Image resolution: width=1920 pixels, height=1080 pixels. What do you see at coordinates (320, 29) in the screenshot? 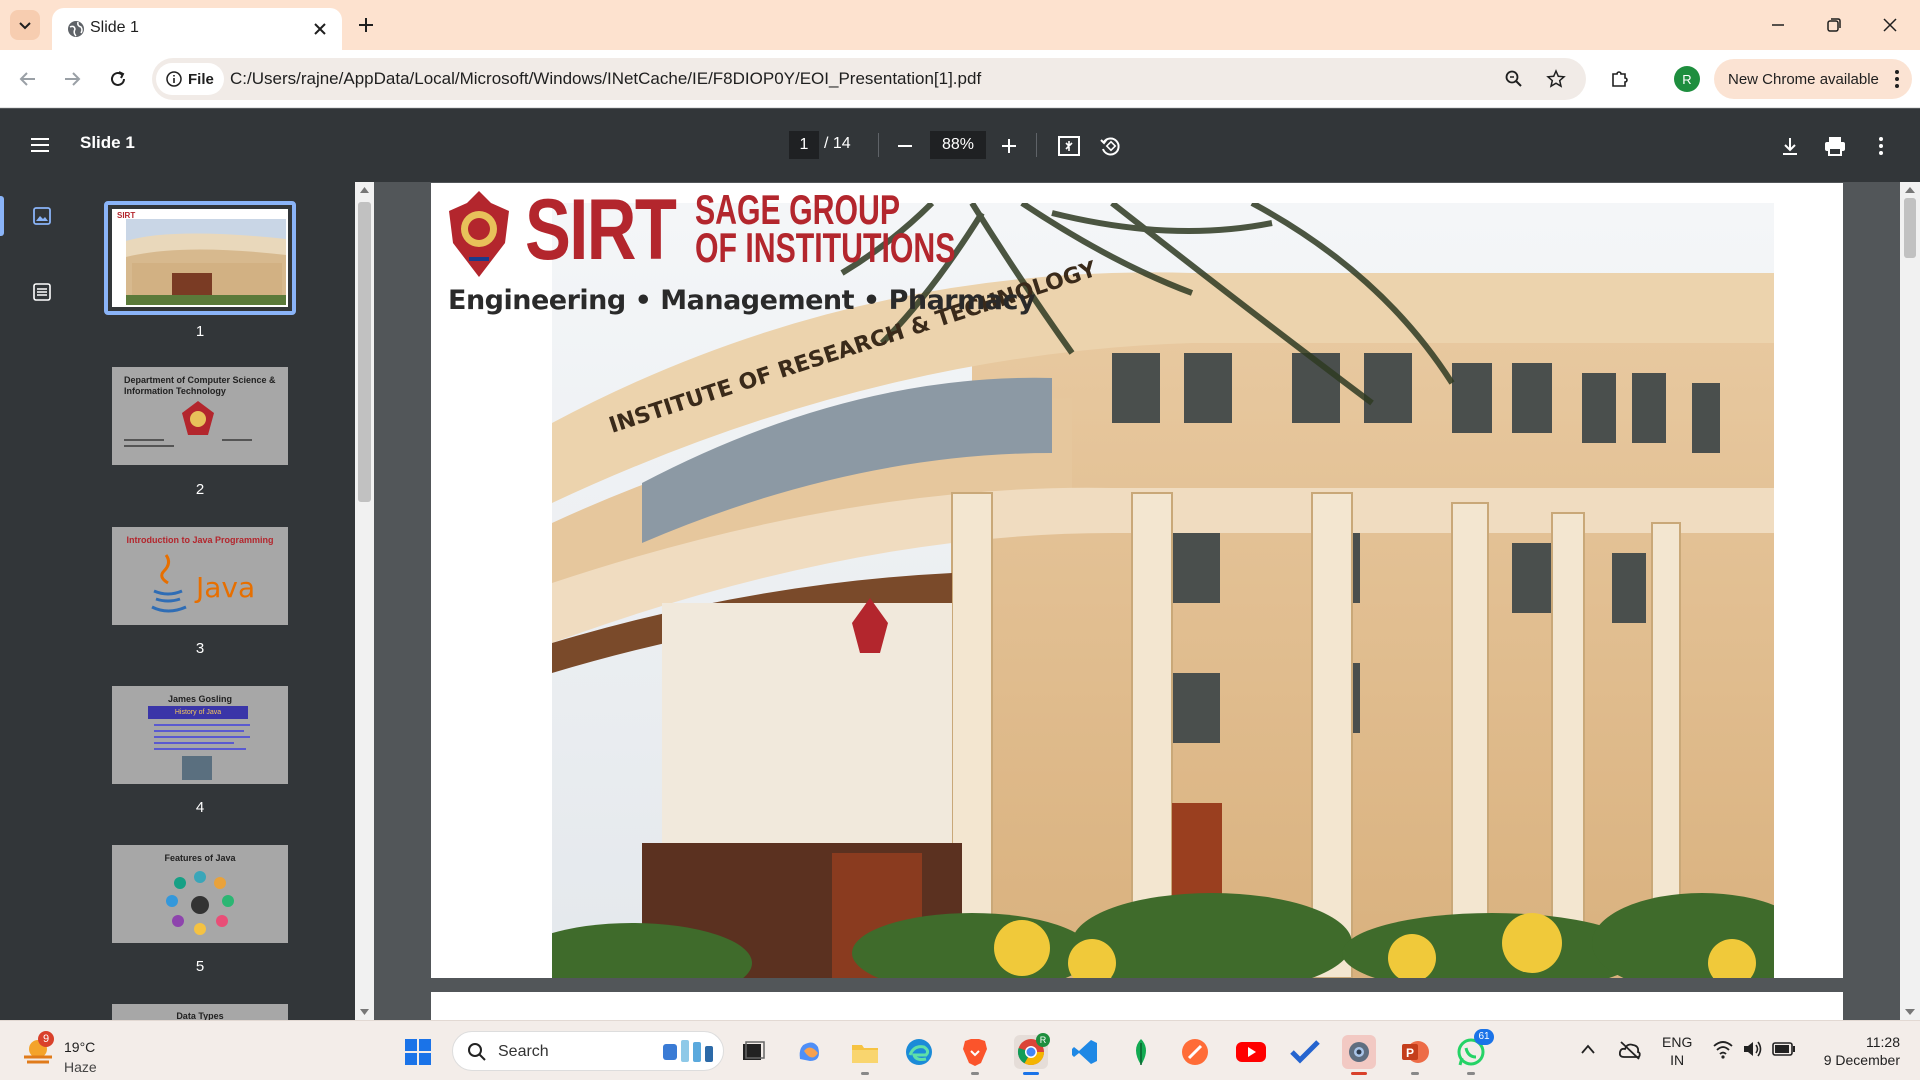
I see `close-tab-icon` at bounding box center [320, 29].